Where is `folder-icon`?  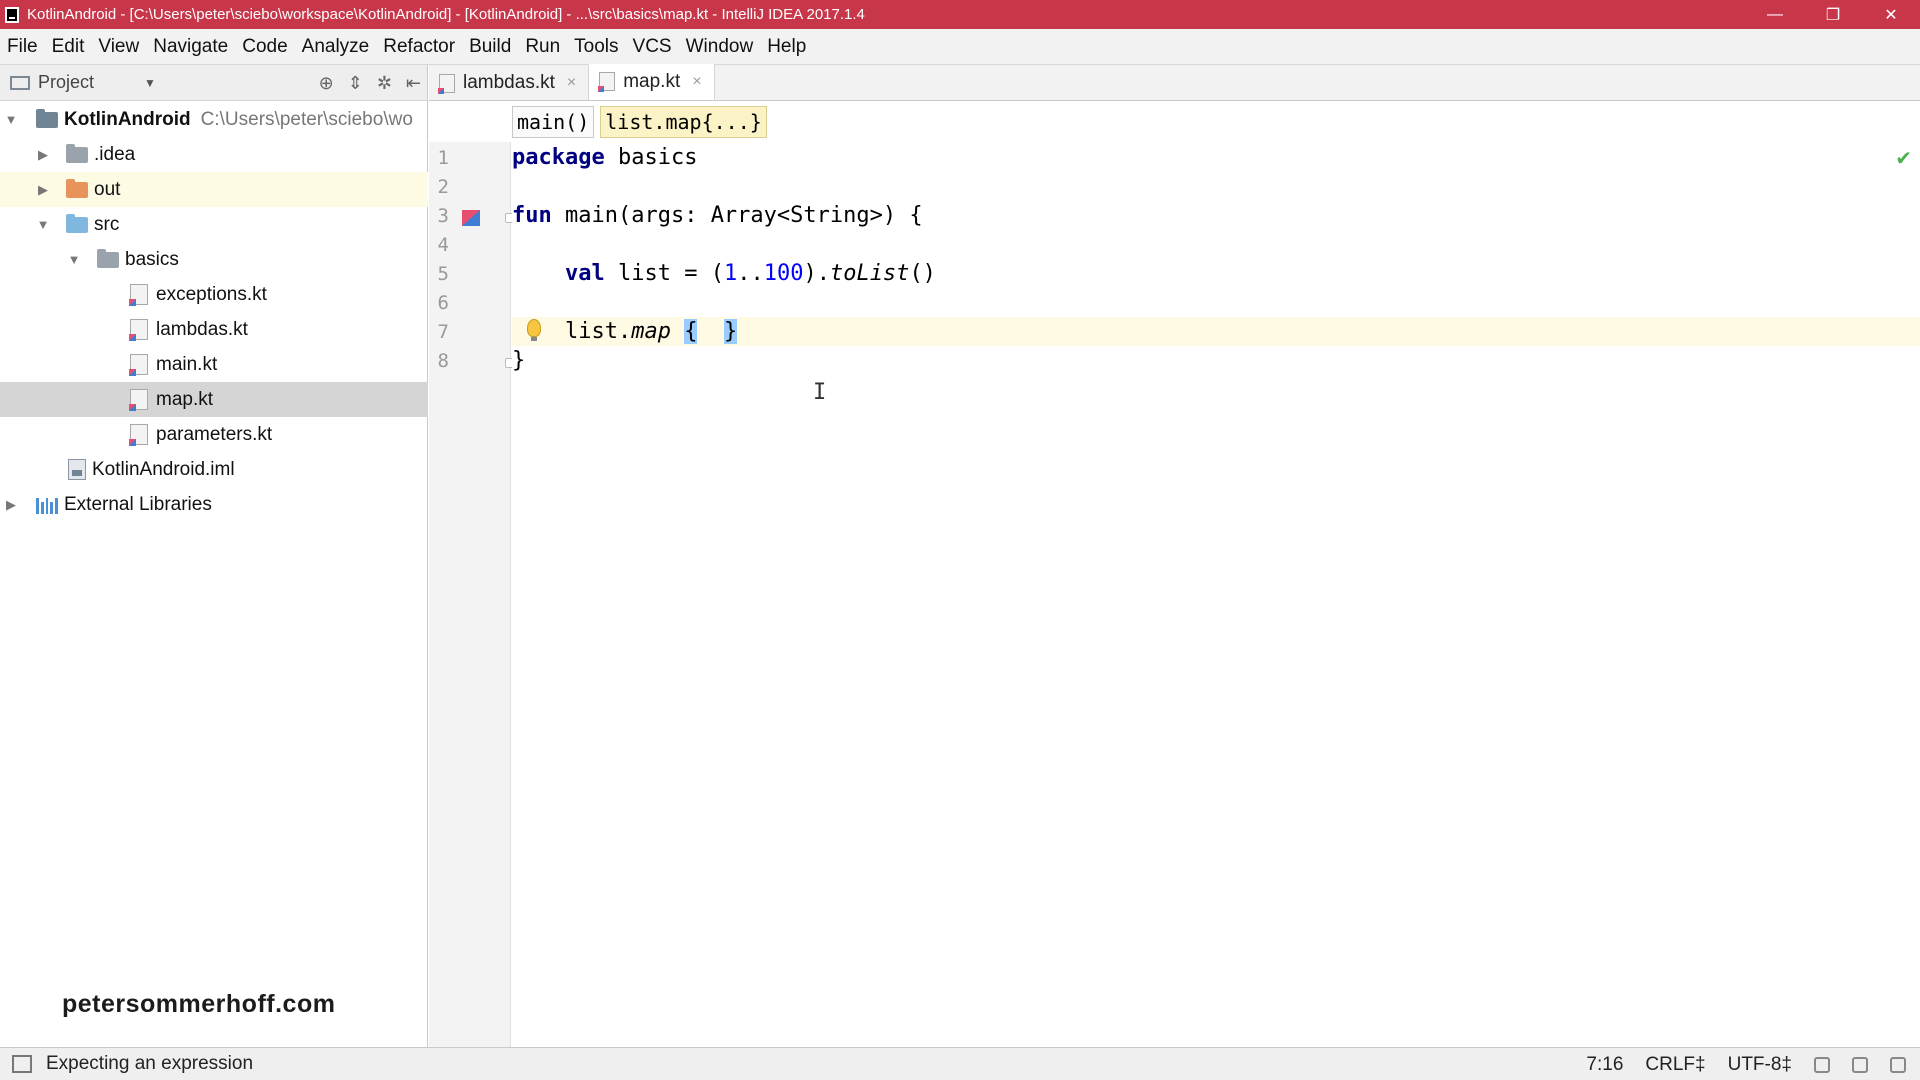 folder-icon is located at coordinates (77, 153).